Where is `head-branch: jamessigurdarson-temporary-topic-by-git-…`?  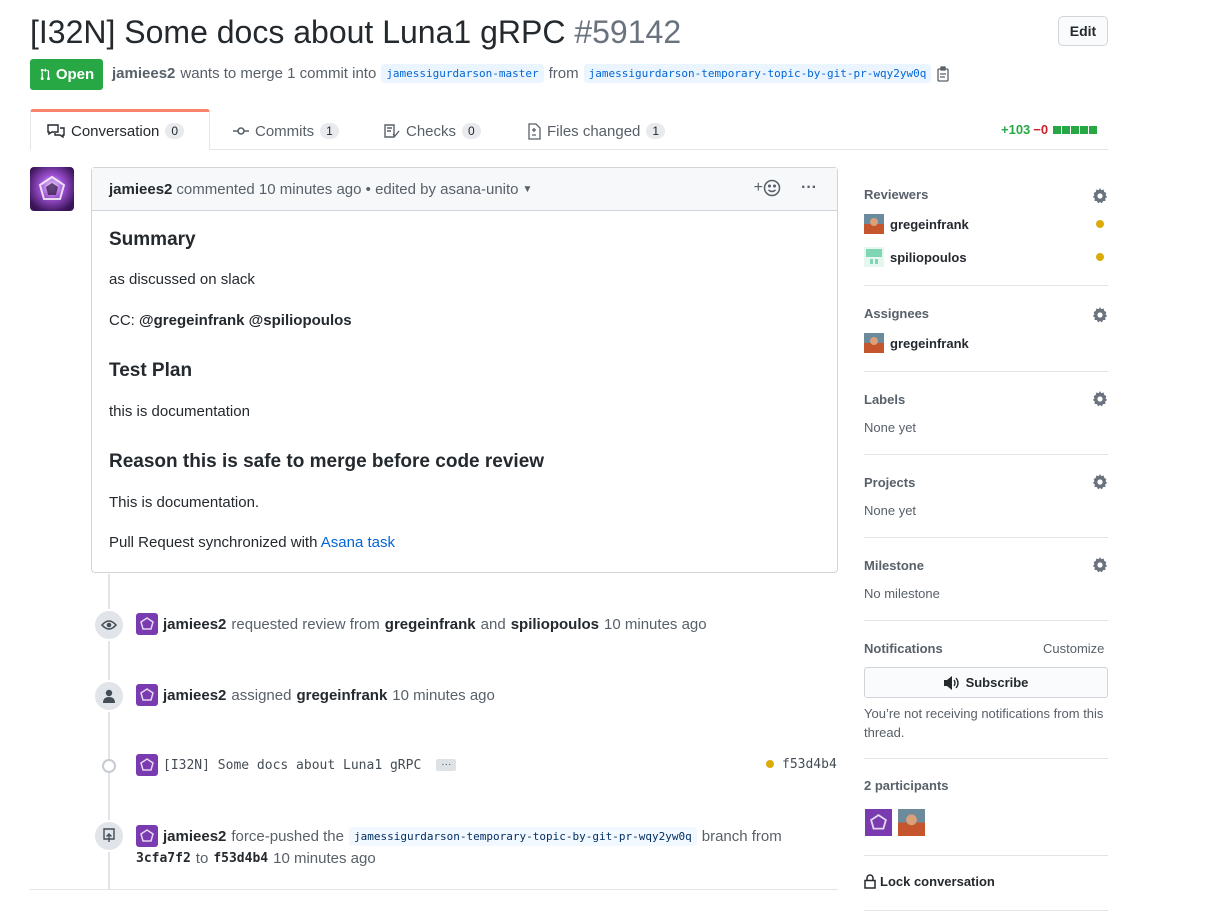
head-branch: jamessigurdarson-temporary-topic-by-git-… is located at coordinates (757, 73).